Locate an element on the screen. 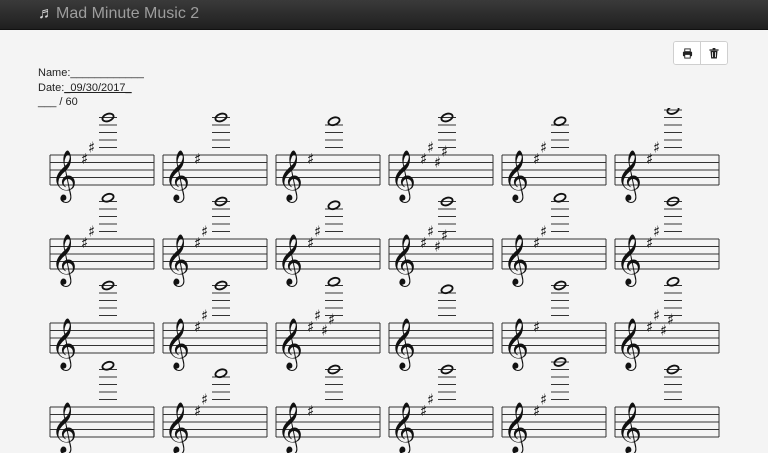  name-label: Name: is located at coordinates (54, 73).